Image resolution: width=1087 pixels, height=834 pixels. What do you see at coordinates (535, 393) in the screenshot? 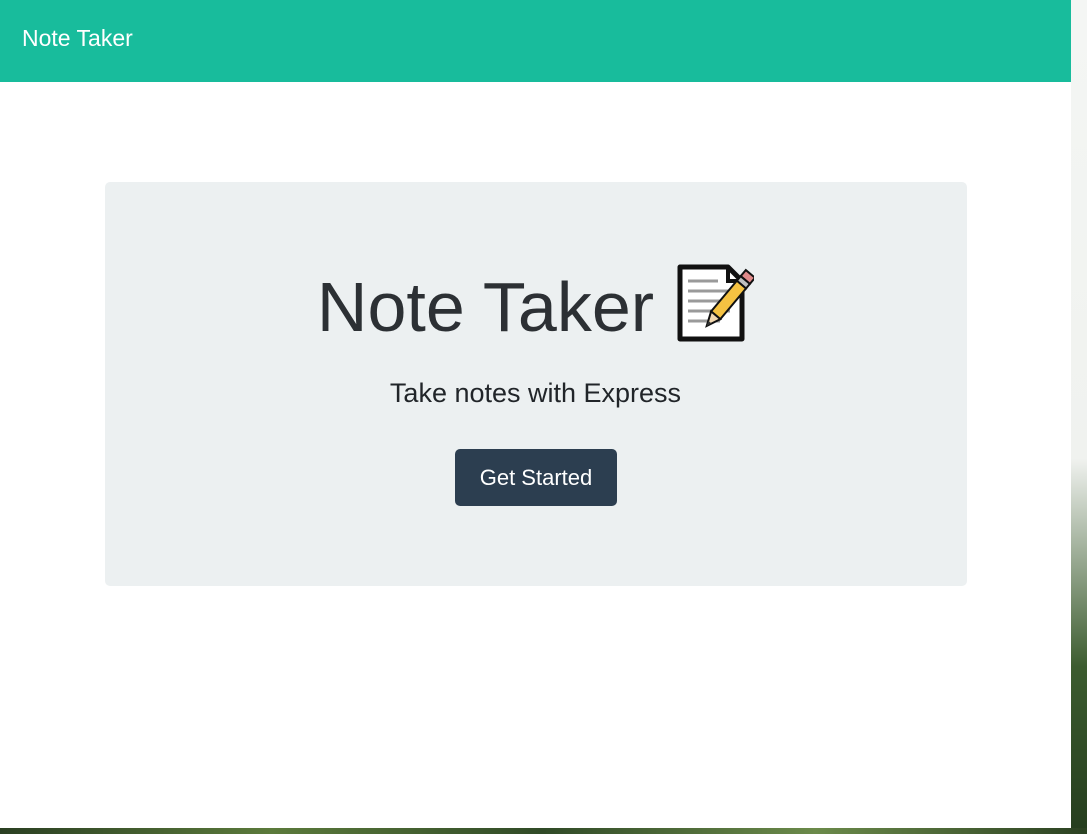
I see `hero-subtitle: Take notes with Express` at bounding box center [535, 393].